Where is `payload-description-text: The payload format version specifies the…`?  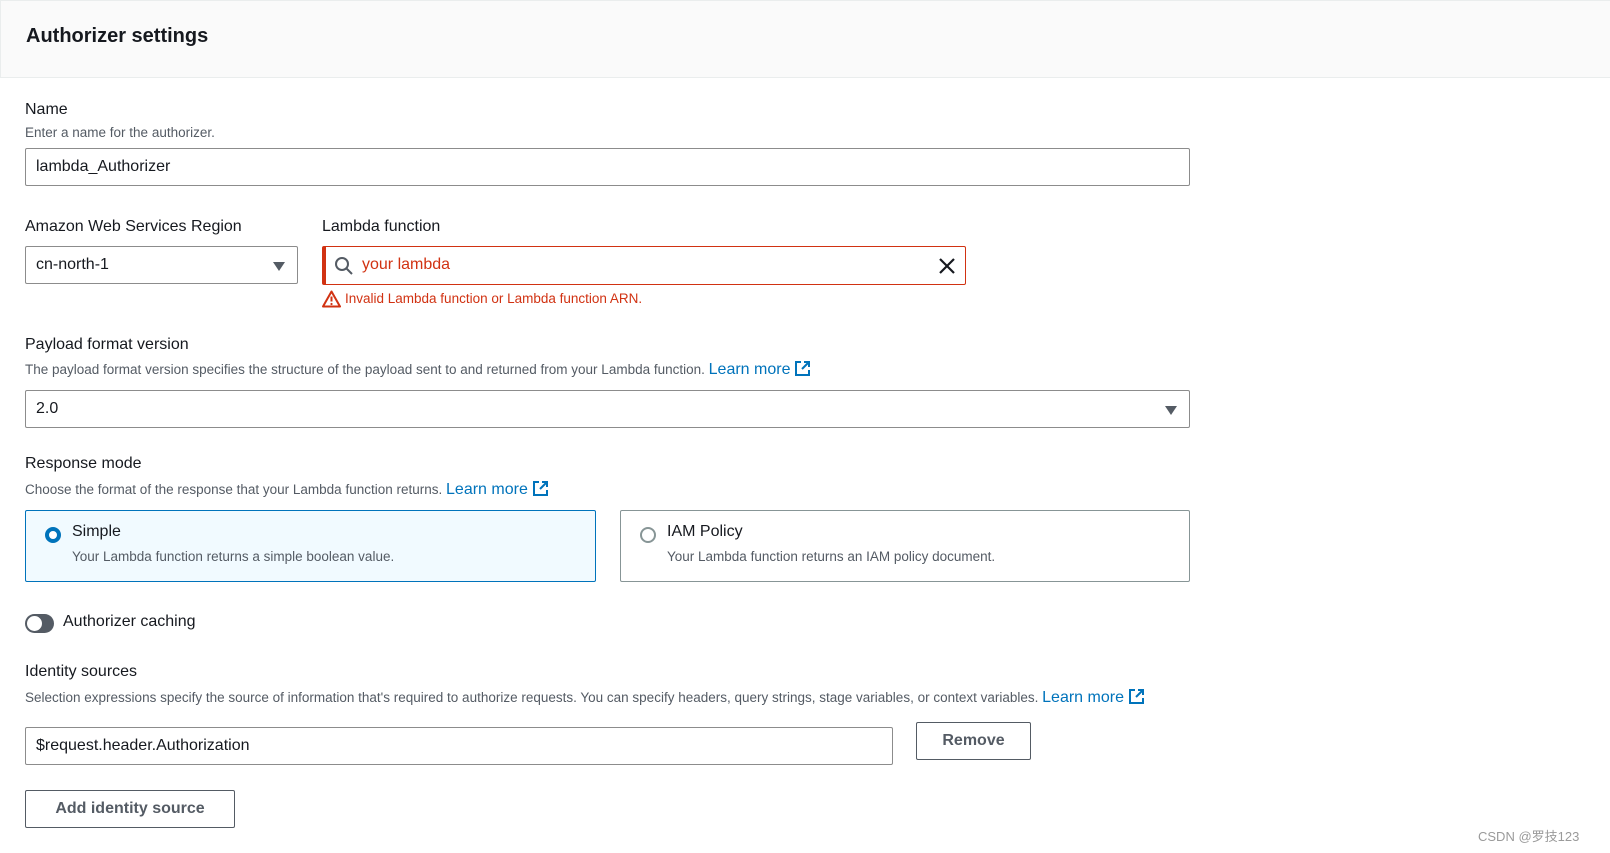 payload-description-text: The payload format version specifies the… is located at coordinates (365, 369).